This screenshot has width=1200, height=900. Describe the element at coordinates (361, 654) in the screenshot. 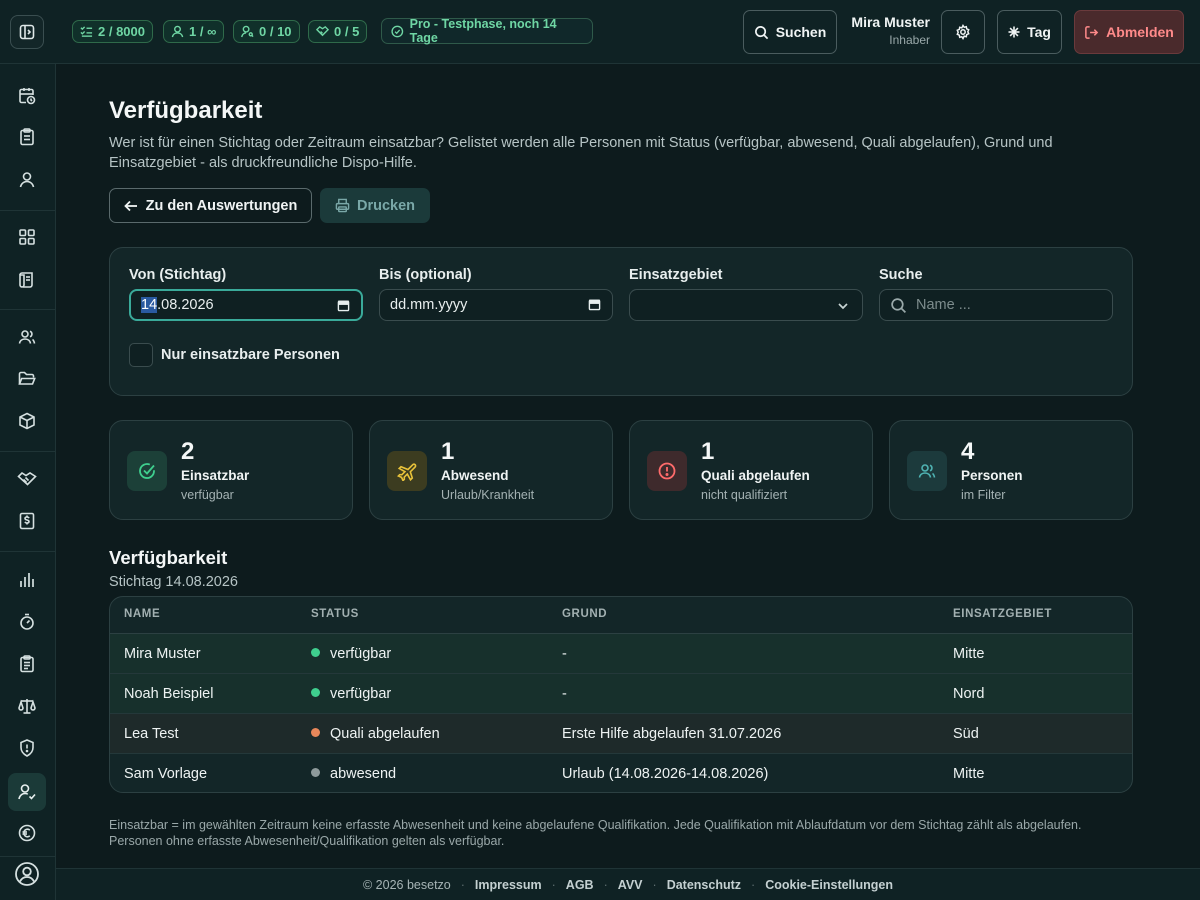

I see `status-label: verfügbar` at that location.